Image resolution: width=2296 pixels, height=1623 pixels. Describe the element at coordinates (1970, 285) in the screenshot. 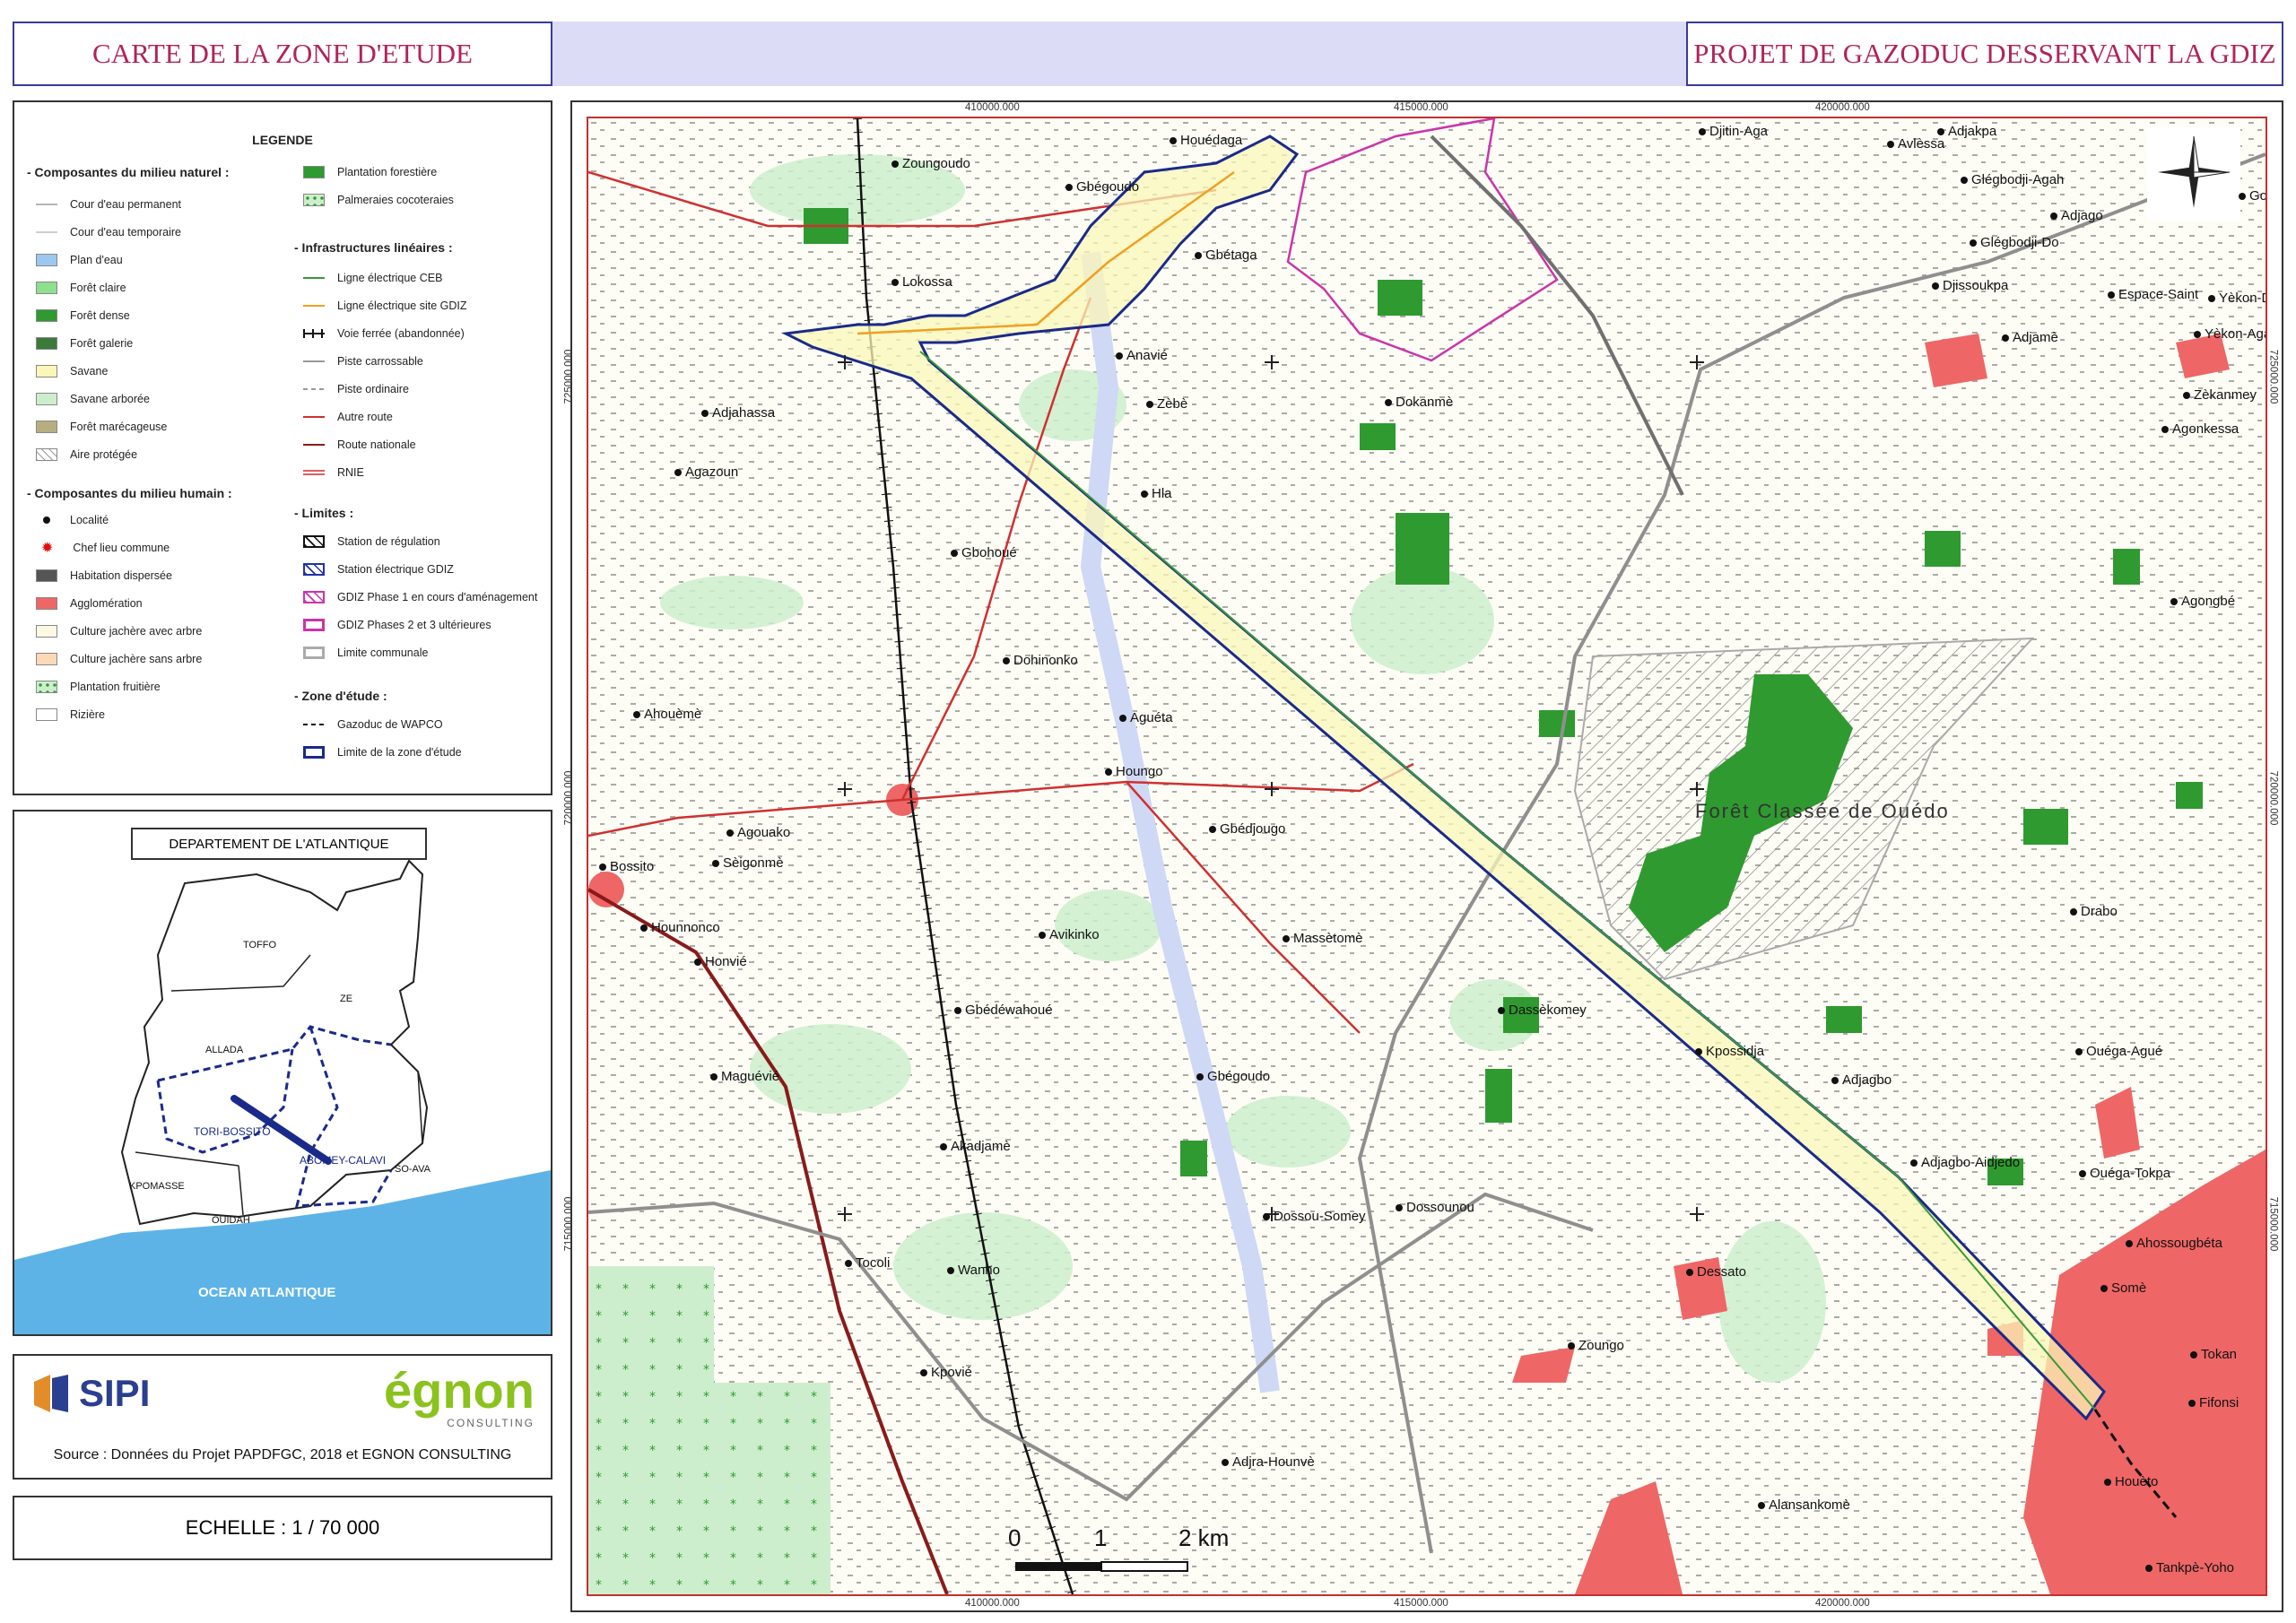

I see `place-label: Djissoukpa` at that location.